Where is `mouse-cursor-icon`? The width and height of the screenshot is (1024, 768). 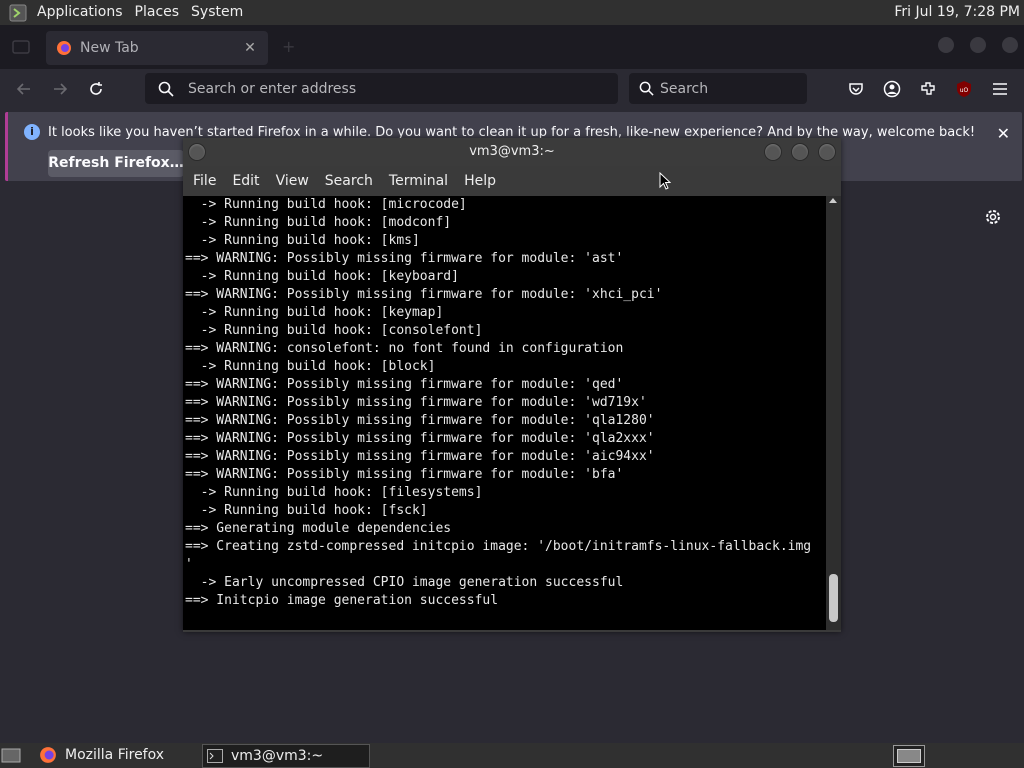
mouse-cursor-icon is located at coordinates (665, 181).